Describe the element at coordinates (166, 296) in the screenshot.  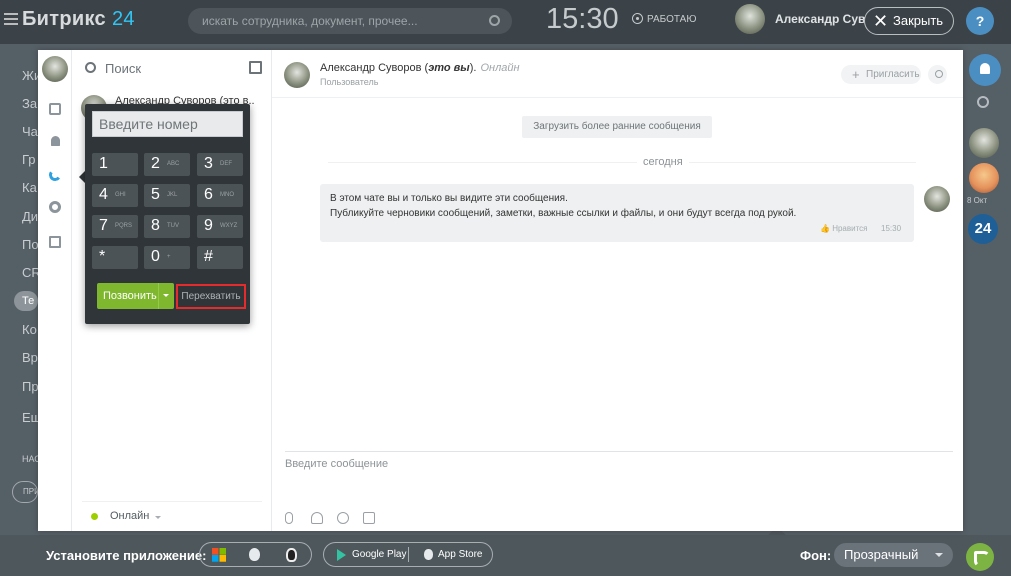
I see `call-options-dropdown` at that location.